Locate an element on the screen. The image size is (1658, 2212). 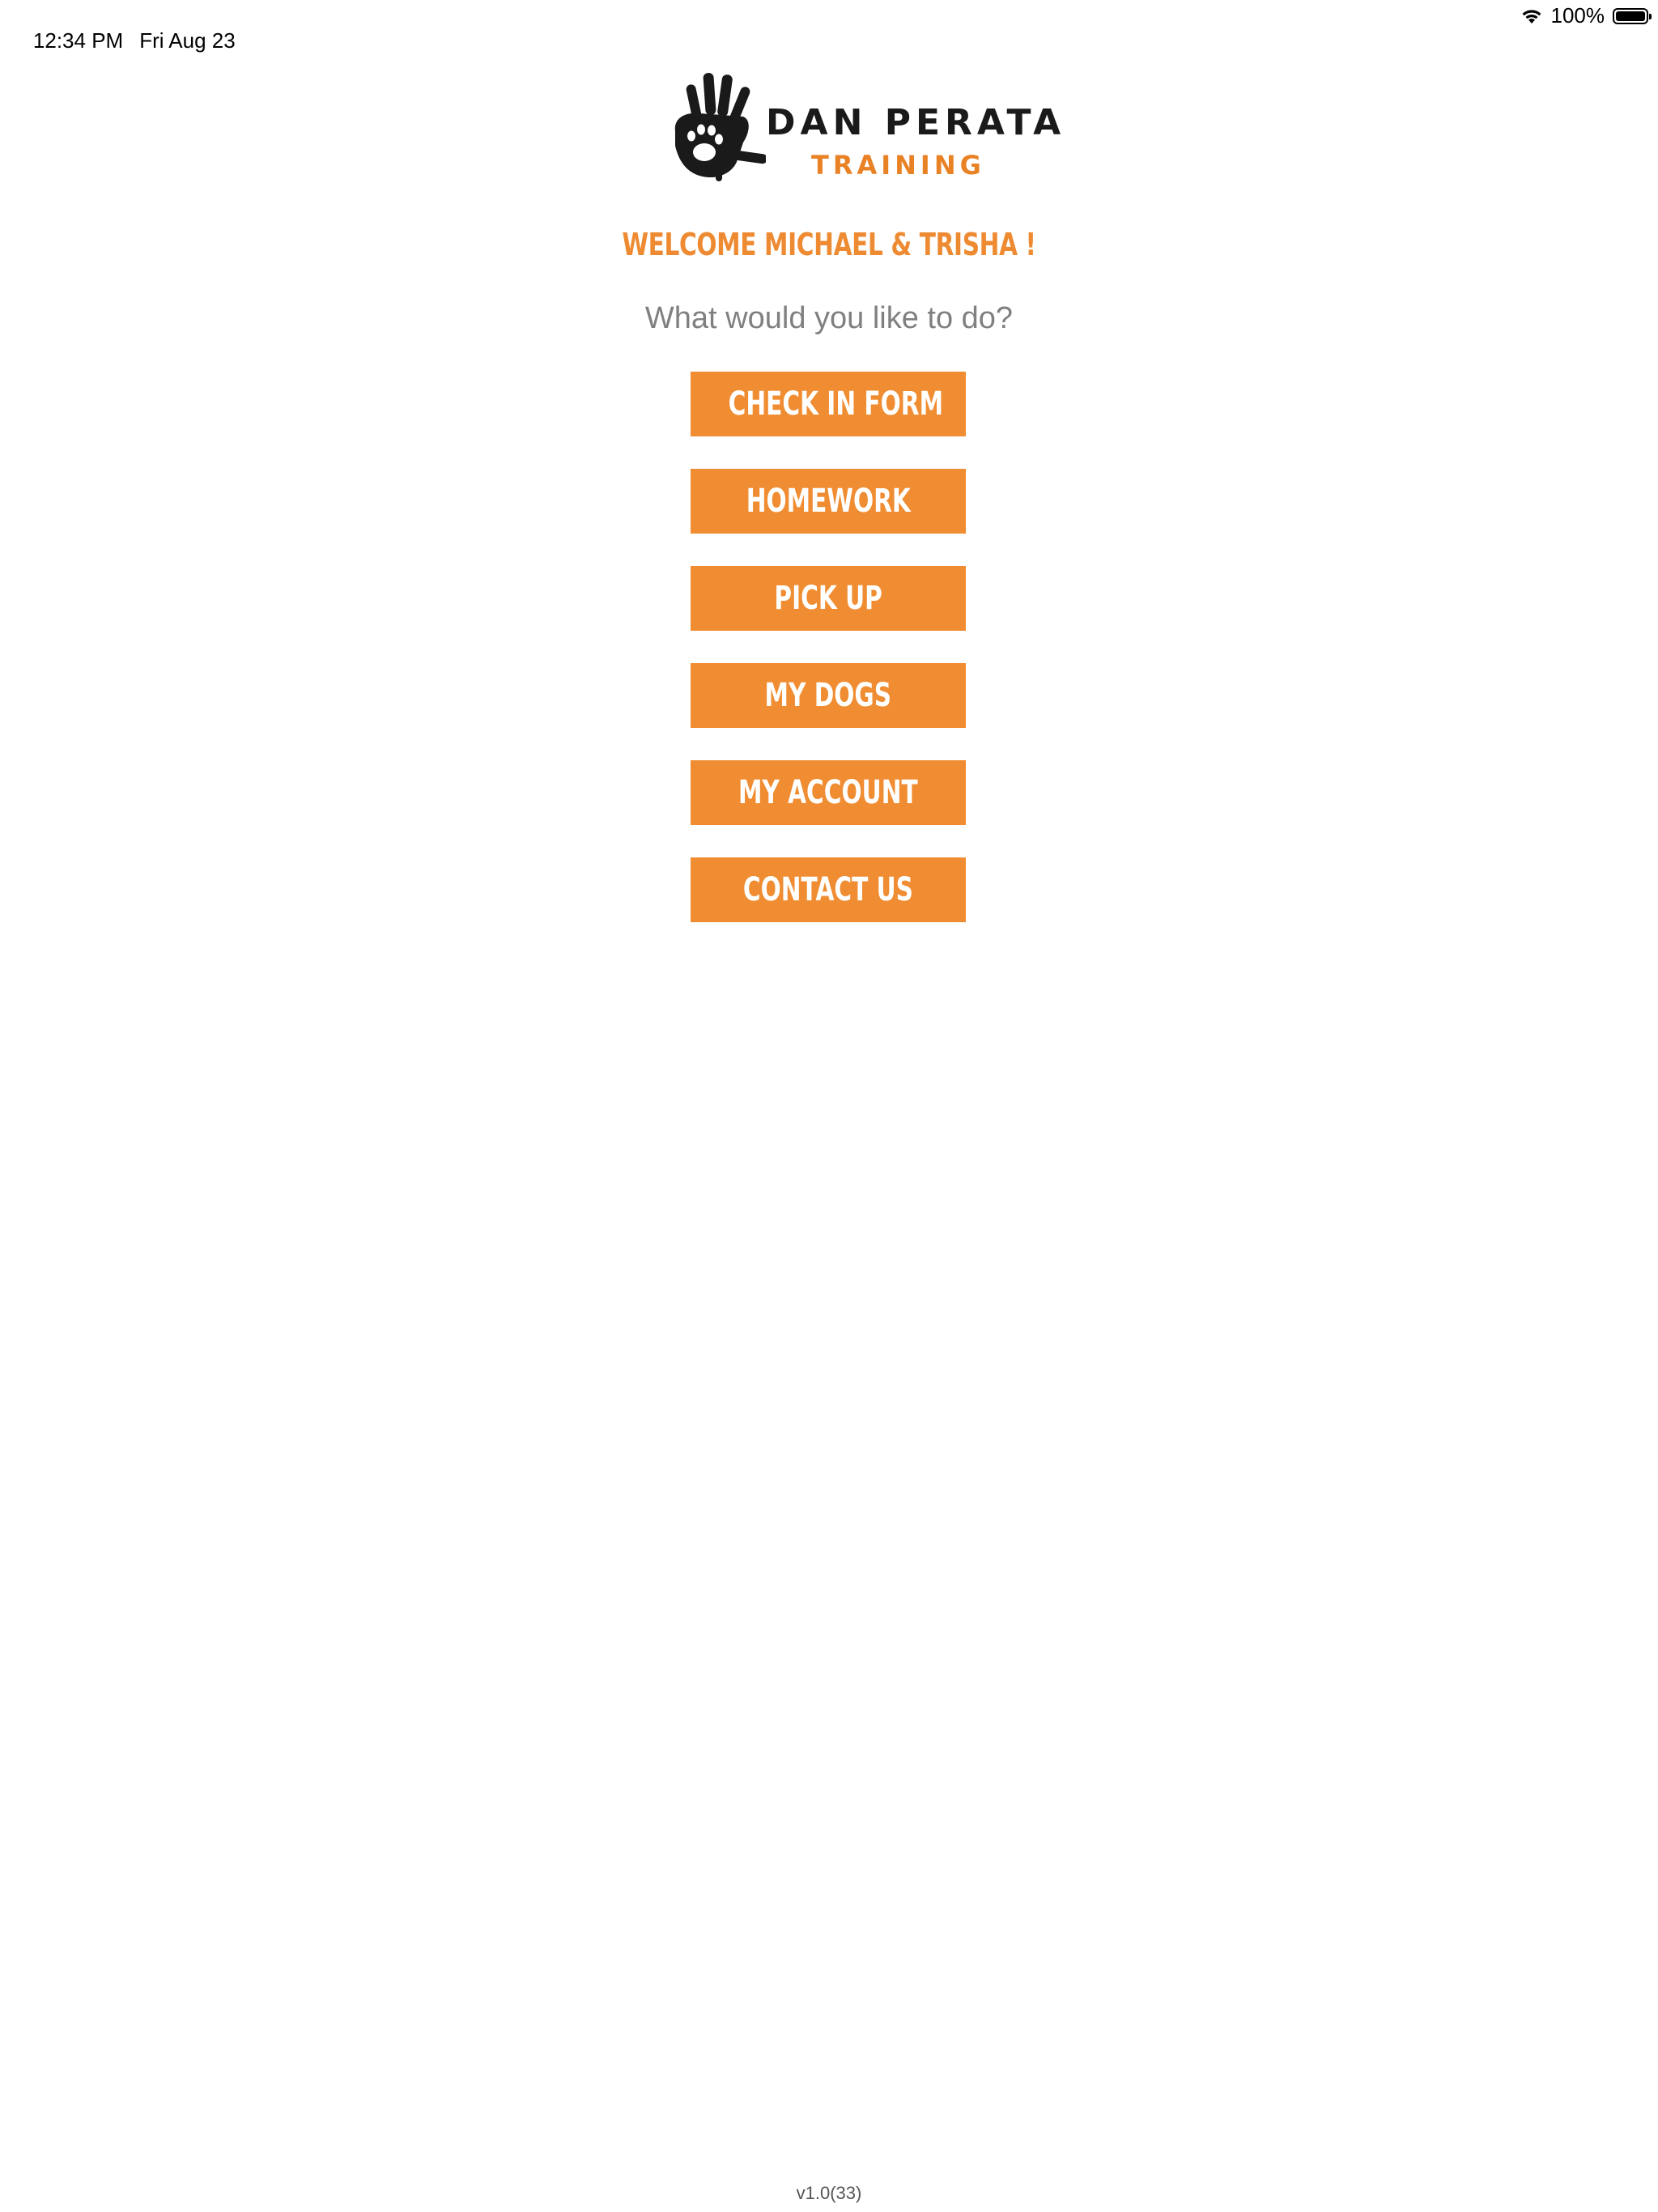
brand-logo: DAN PERATA TRAINING is located at coordinates (865, 125).